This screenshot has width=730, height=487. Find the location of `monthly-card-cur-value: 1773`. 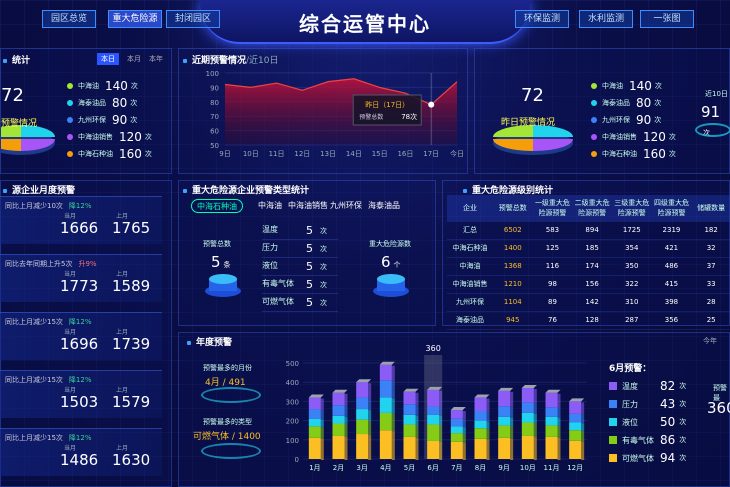

monthly-card-cur-value: 1773 is located at coordinates (79, 286).